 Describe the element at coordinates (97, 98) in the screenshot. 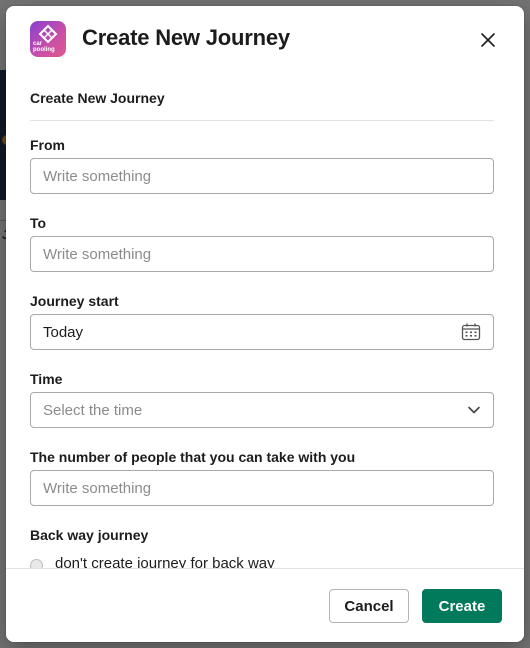

I see `section-title: Create New Journey` at that location.